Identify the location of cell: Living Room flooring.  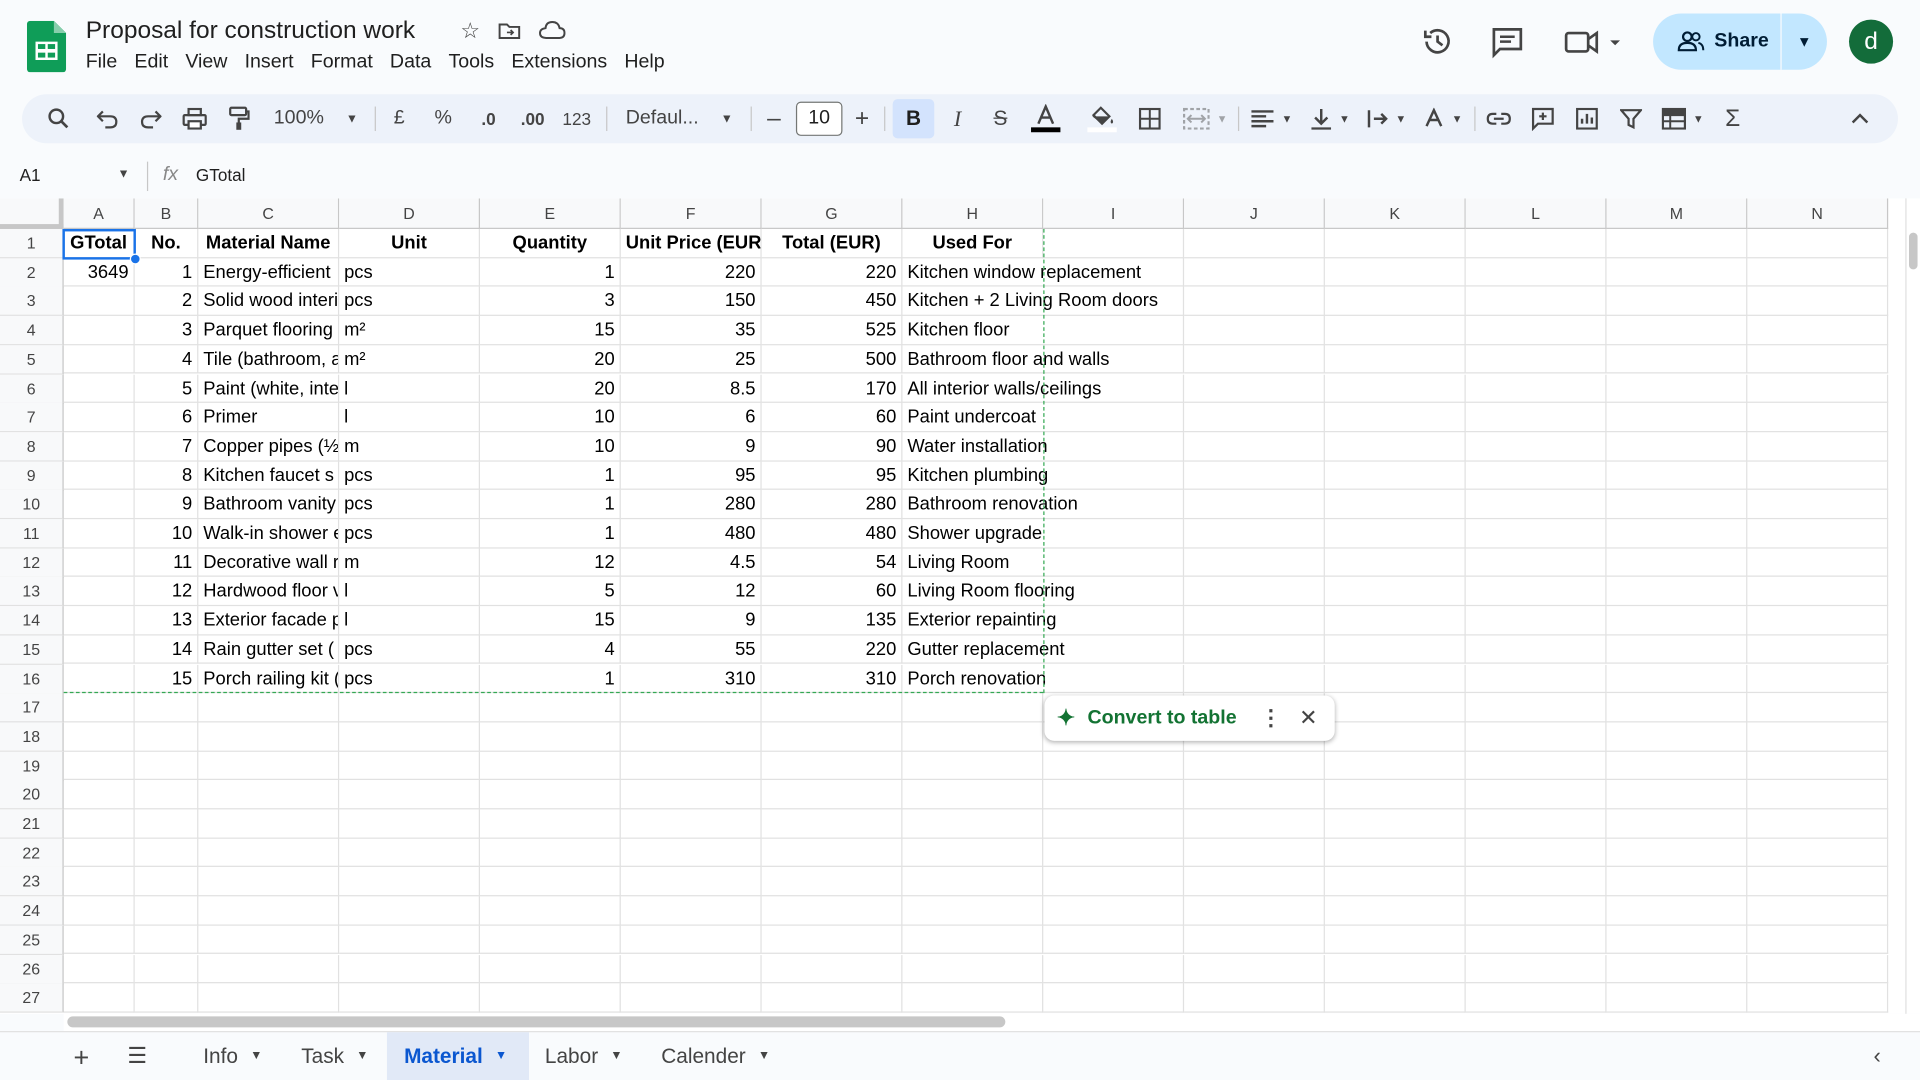
(988, 592).